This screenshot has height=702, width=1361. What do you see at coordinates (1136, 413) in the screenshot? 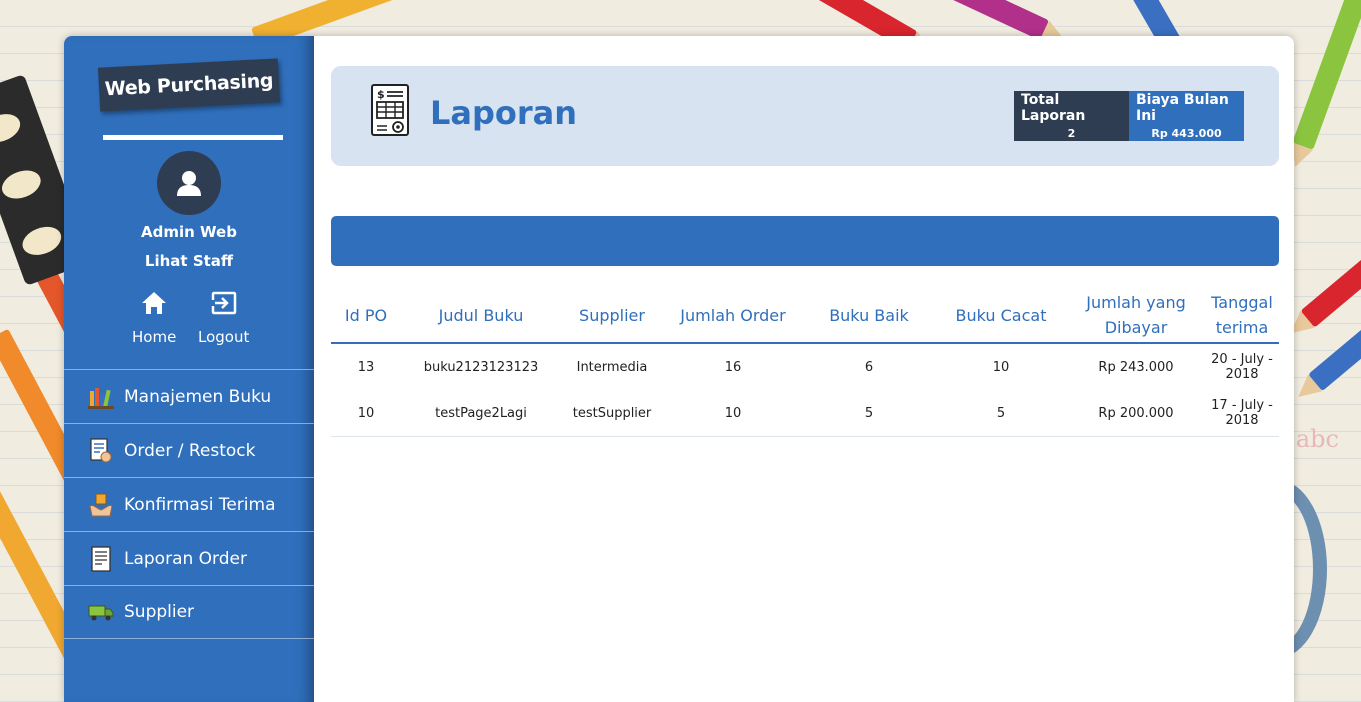
I see `cell-jumlah-dibayar: Rp 200.000` at bounding box center [1136, 413].